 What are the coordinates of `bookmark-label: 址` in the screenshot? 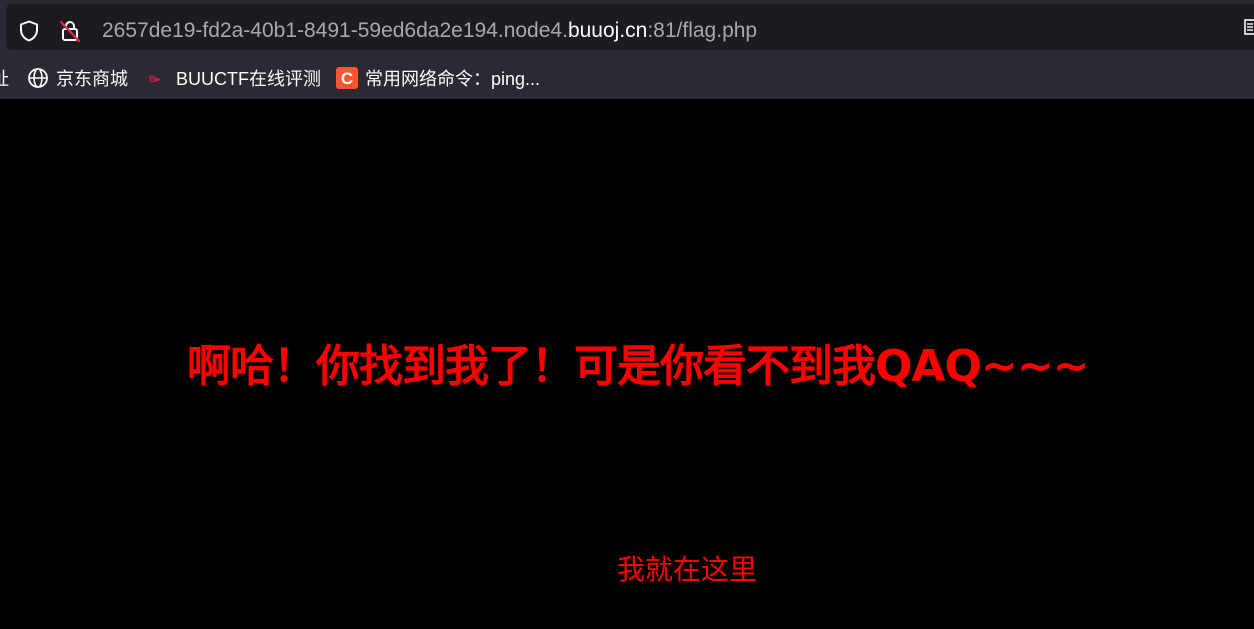 It's located at (4, 78).